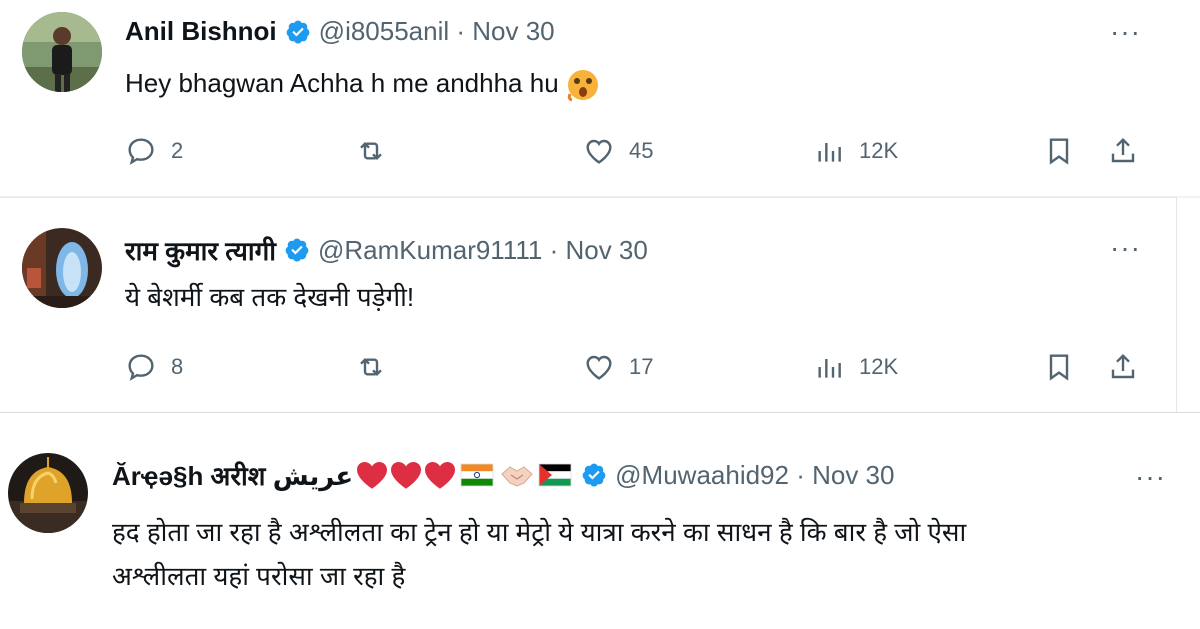 The height and width of the screenshot is (629, 1200). I want to click on like-count: 17, so click(641, 366).